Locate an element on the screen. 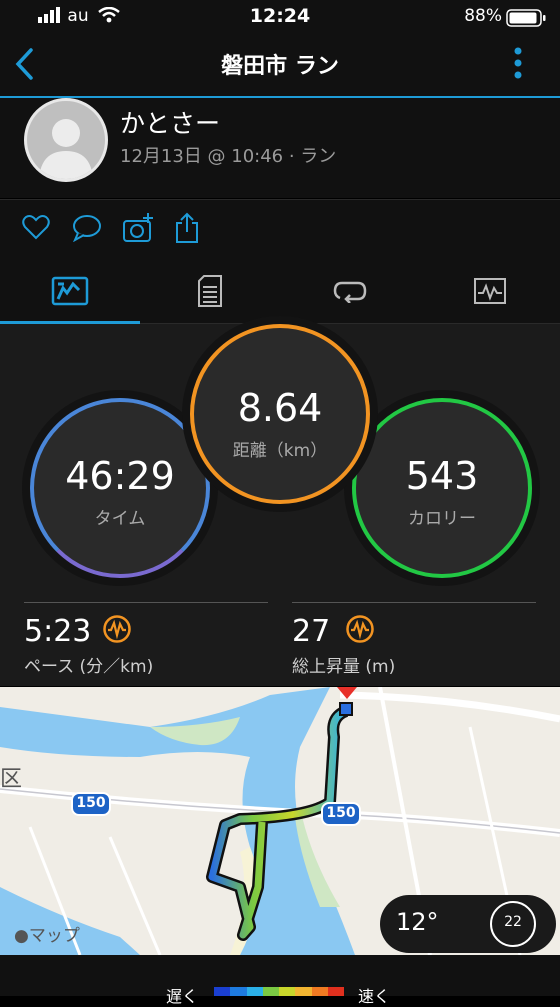 This screenshot has width=560, height=1007. start-marker-icon is located at coordinates (346, 709).